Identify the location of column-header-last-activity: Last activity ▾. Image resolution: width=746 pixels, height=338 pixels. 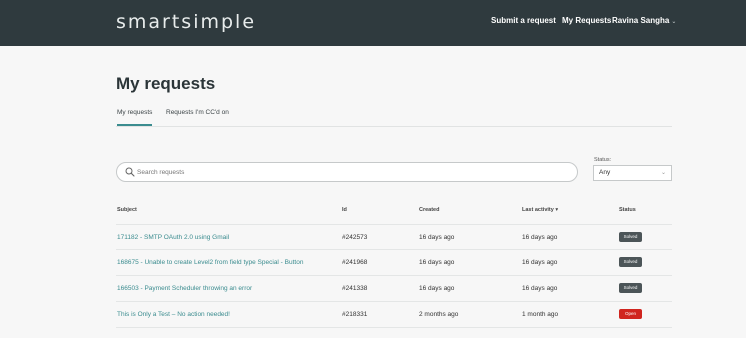
(540, 210).